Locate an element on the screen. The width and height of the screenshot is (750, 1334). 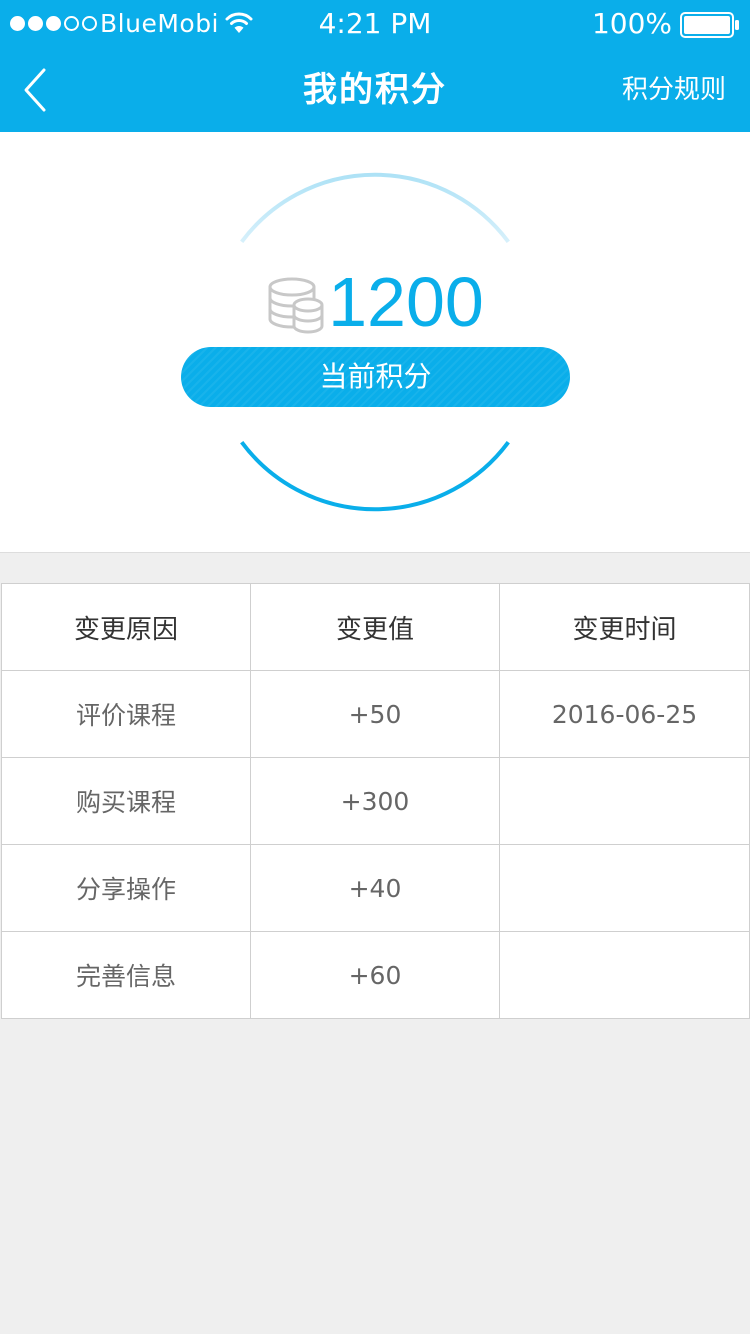
row-value: +300 is located at coordinates (375, 801).